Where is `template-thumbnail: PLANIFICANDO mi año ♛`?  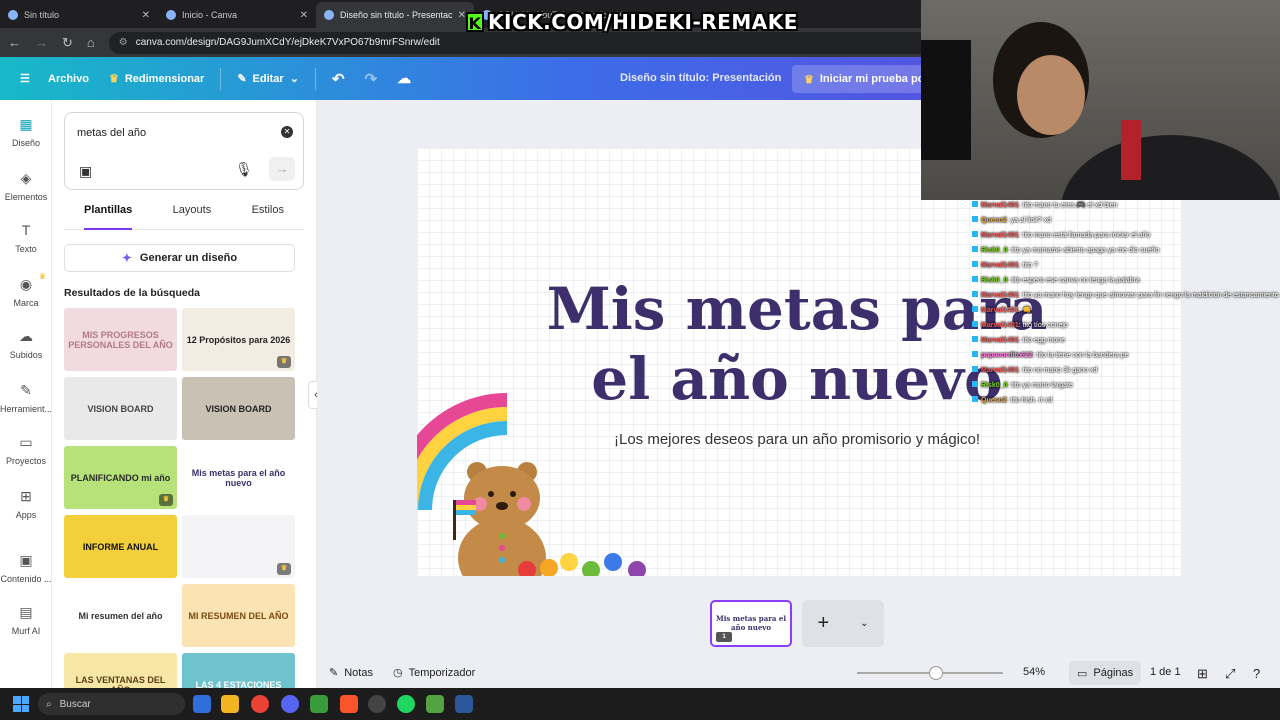
template-thumbnail: PLANIFICANDO mi año ♛ is located at coordinates (120, 477).